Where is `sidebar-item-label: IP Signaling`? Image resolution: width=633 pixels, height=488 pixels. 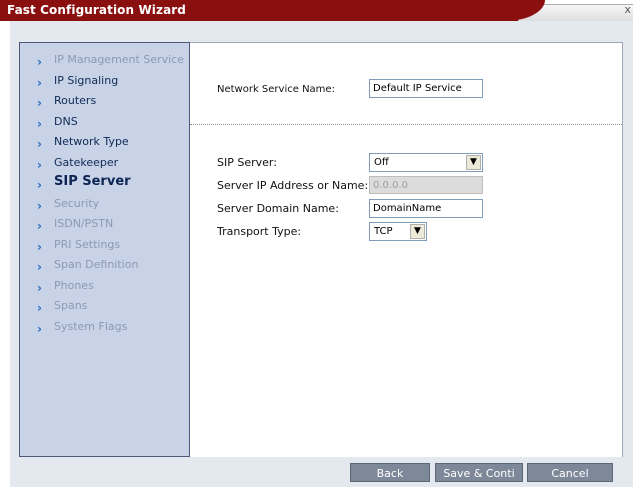
sidebar-item-label: IP Signaling is located at coordinates (86, 80).